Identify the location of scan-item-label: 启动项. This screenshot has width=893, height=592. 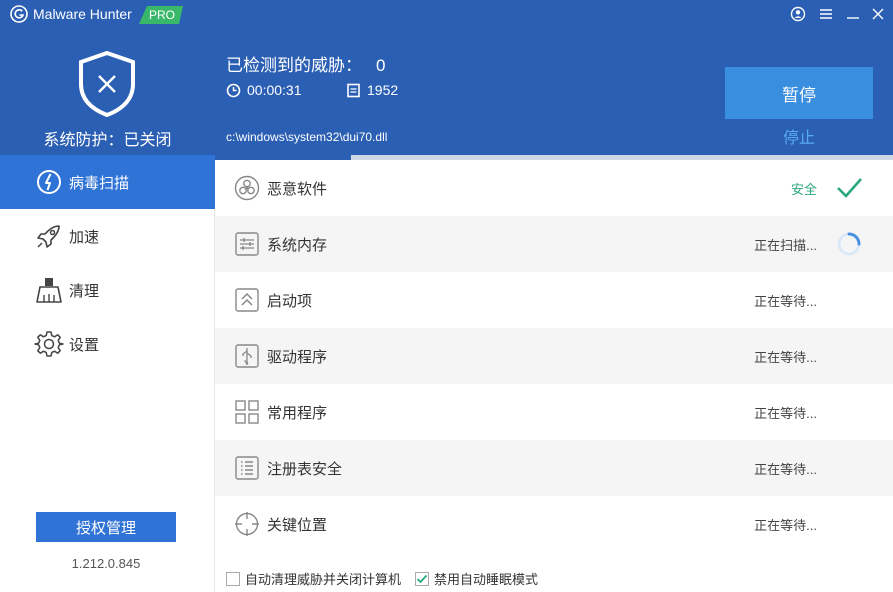
(290, 301).